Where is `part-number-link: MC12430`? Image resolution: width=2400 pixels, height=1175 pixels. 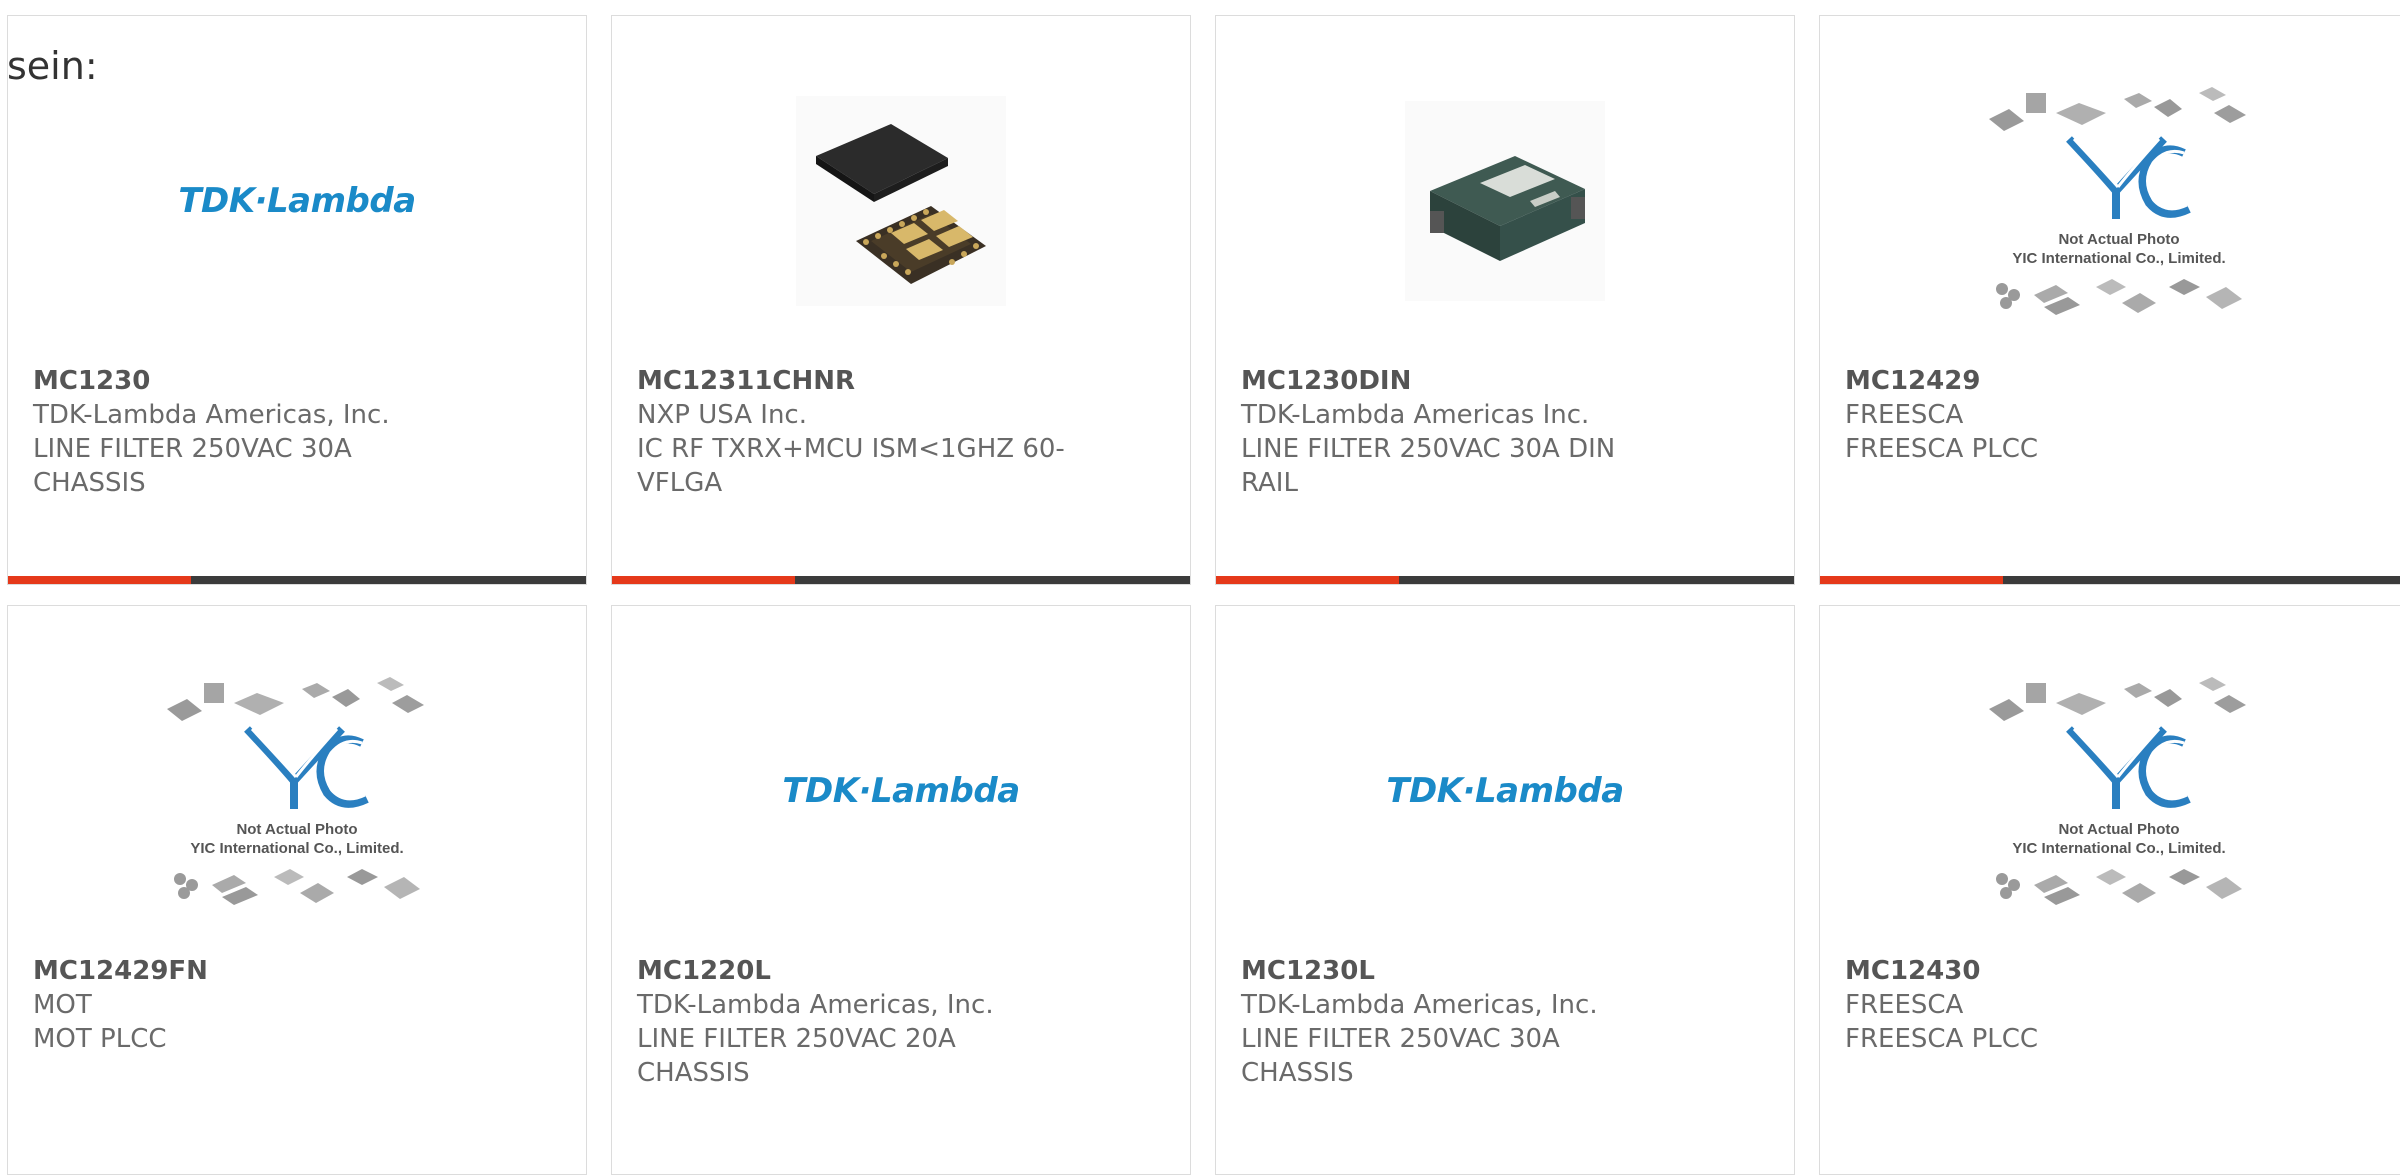 part-number-link: MC12430 is located at coordinates (2065, 971).